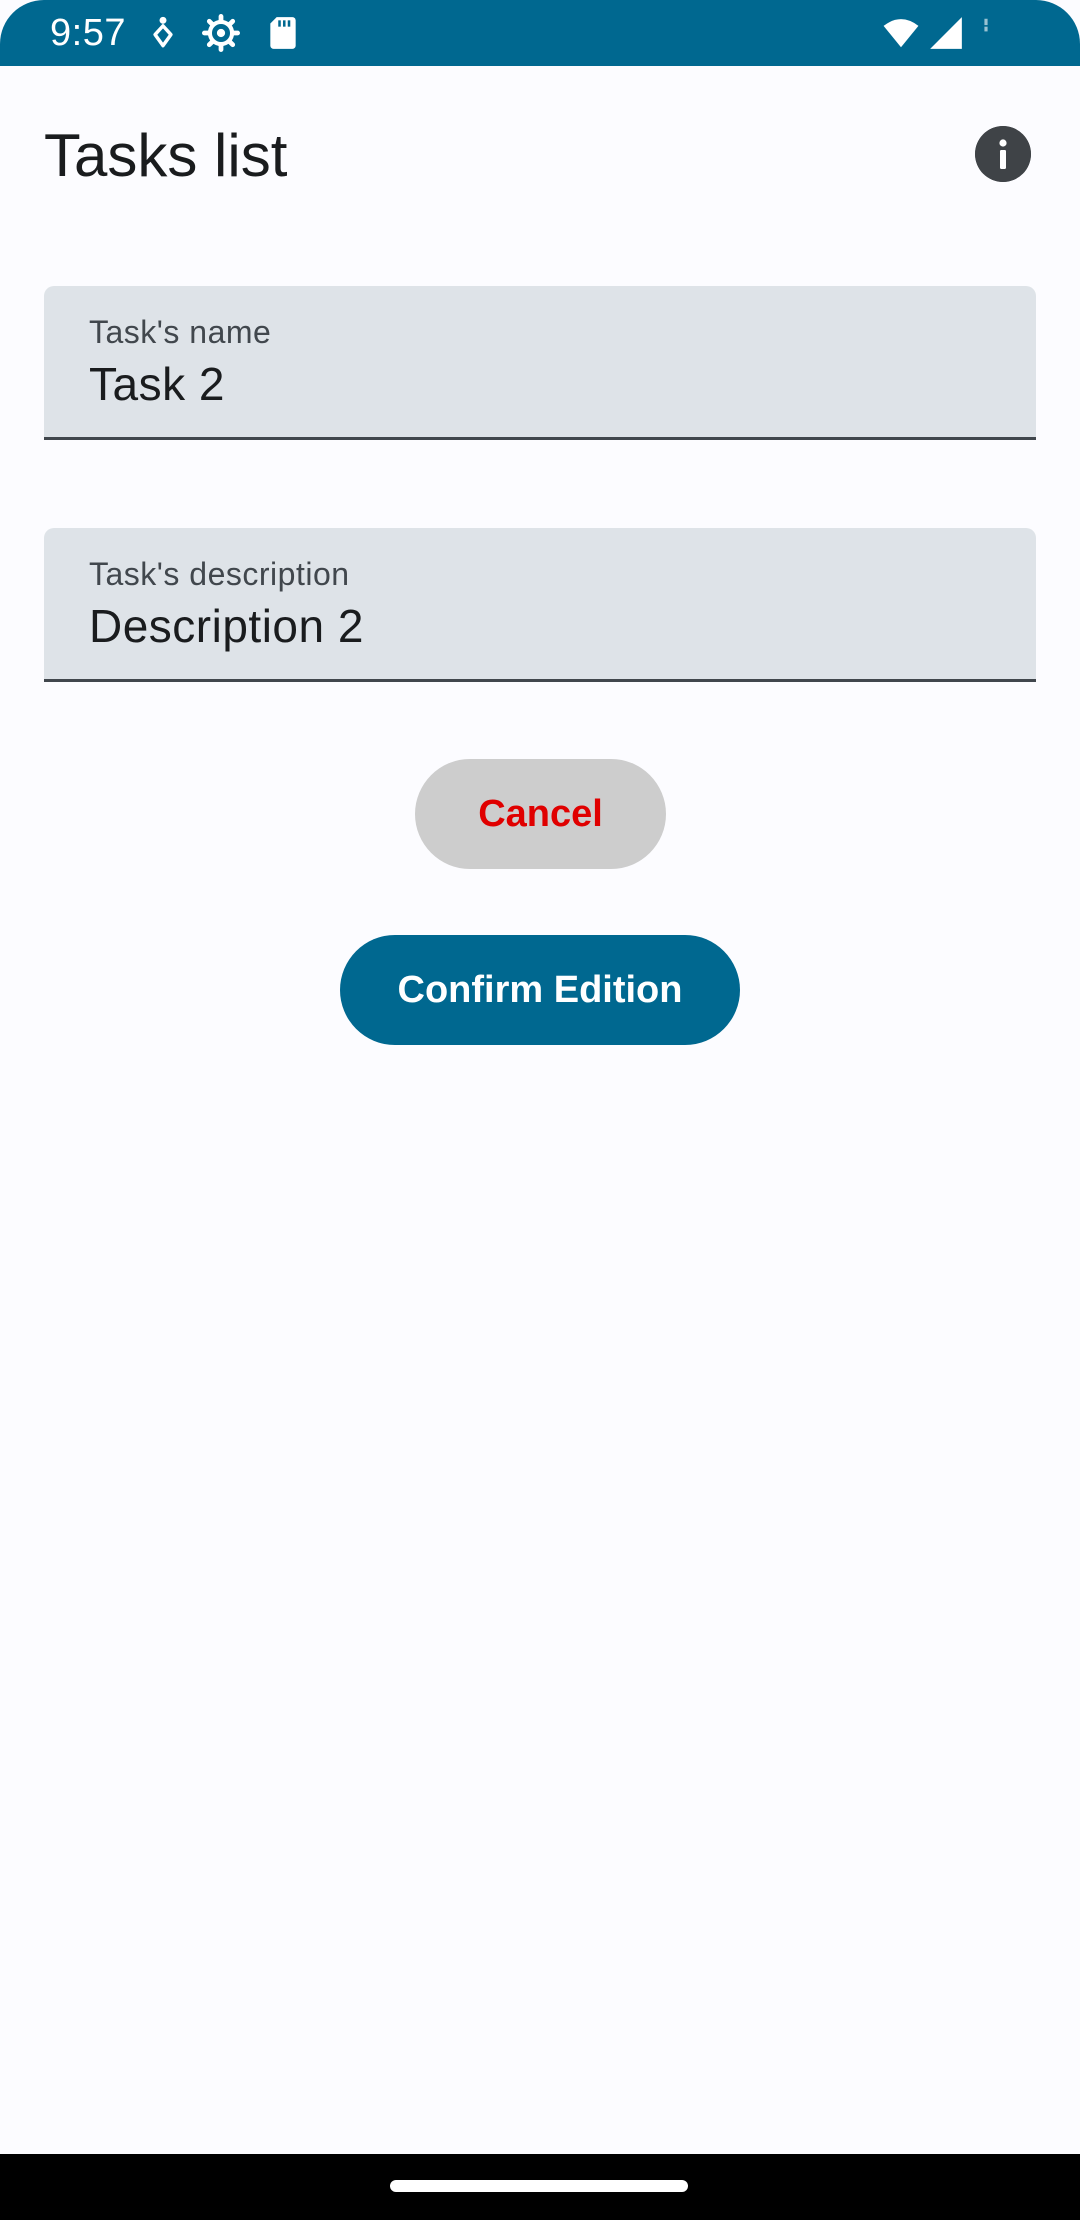 The image size is (1080, 2220). What do you see at coordinates (539, 2186) in the screenshot?
I see `home-gesture-handle` at bounding box center [539, 2186].